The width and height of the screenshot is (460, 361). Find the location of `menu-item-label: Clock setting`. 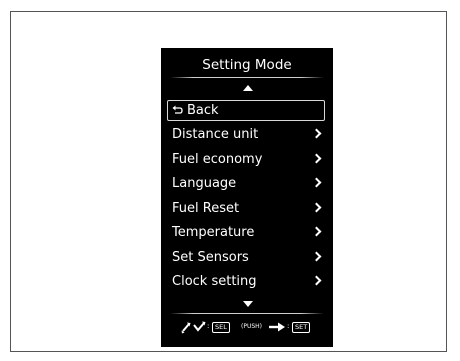

menu-item-label: Clock setting is located at coordinates (214, 281).